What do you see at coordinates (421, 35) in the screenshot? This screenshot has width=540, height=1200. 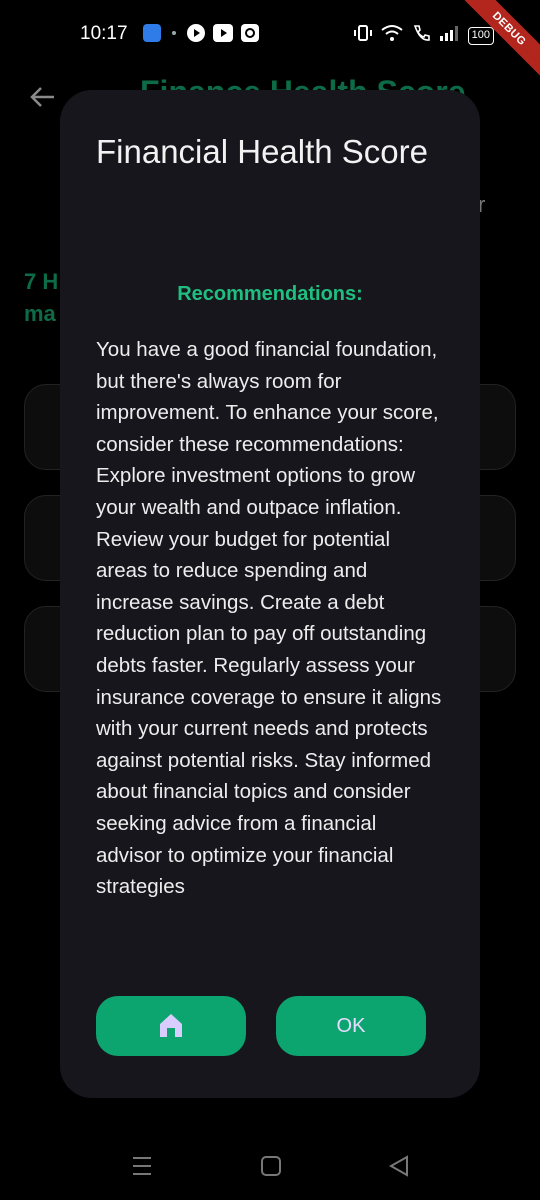 I see `call-icon` at bounding box center [421, 35].